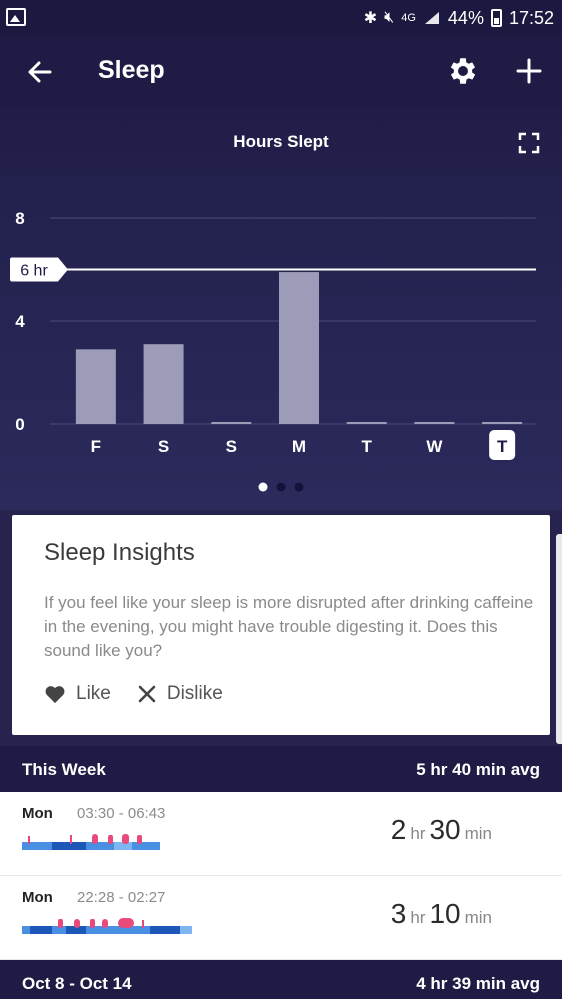  What do you see at coordinates (281, 918) in the screenshot?
I see `sleep-log-row: Mon 22:28 - 02:27 3 hr 10 min` at bounding box center [281, 918].